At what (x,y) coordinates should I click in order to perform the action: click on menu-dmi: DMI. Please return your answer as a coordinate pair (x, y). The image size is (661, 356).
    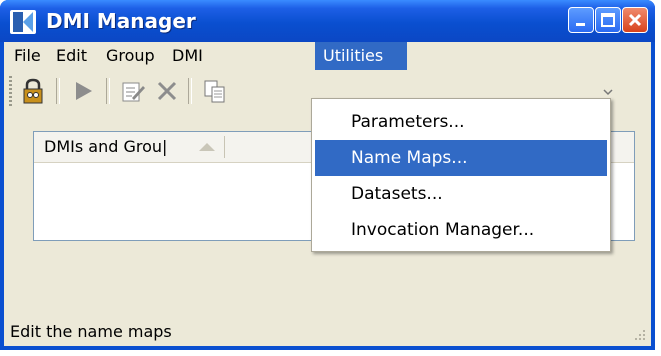
    Looking at the image, I should click on (187, 56).